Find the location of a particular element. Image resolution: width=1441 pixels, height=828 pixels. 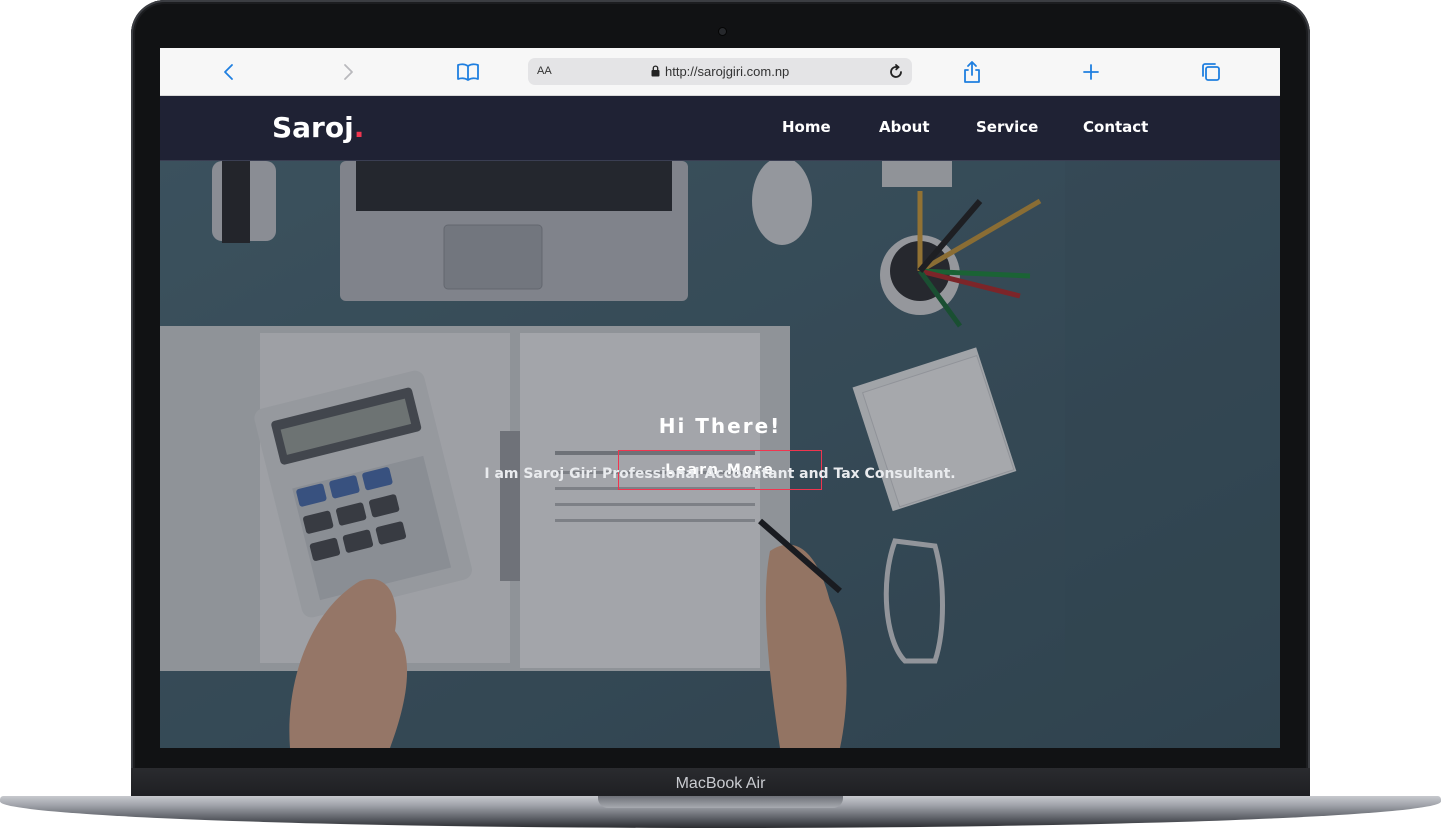

new-tab-button is located at coordinates (1091, 72).